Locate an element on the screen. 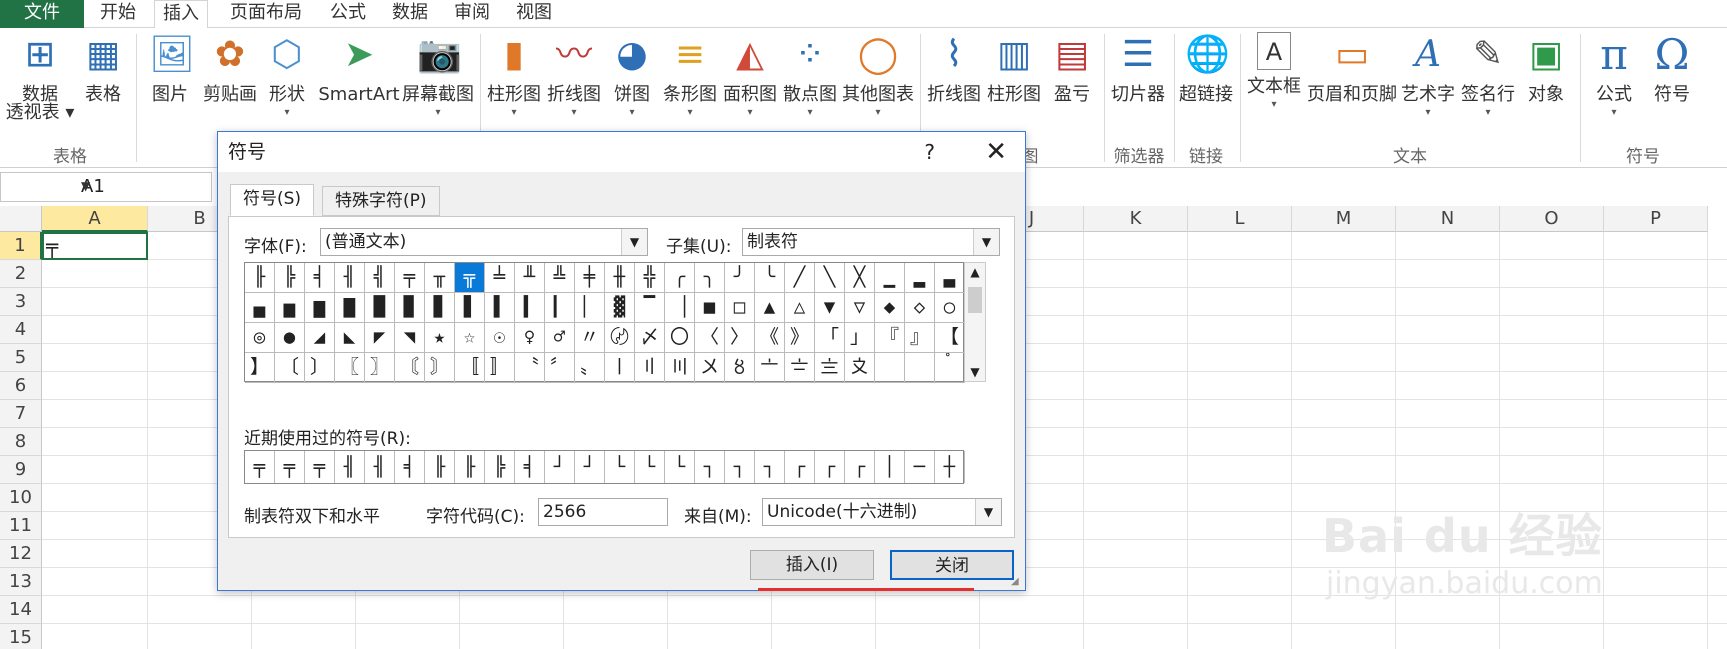  column-header: O is located at coordinates (1552, 219).